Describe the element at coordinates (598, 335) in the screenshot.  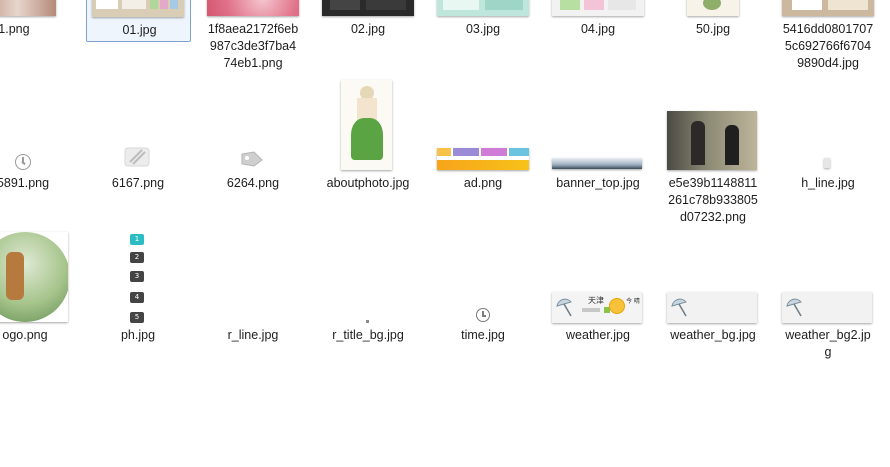
I see `file-label: weather.jpg` at that location.